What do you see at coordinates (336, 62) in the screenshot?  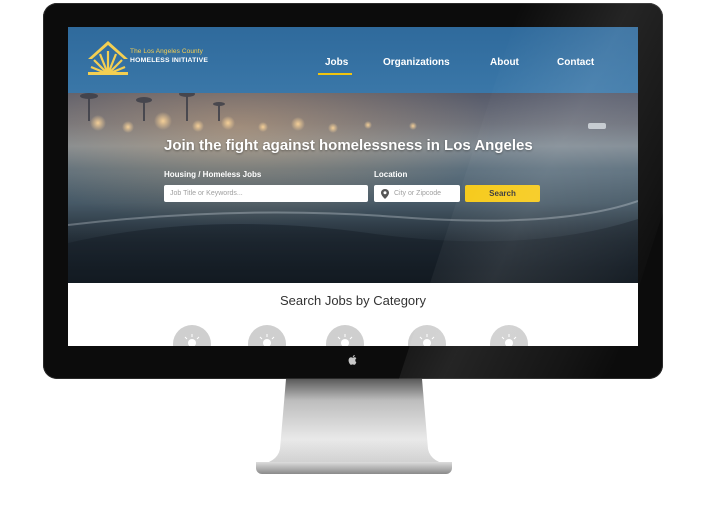 I see `nav-jobs: Jobs` at bounding box center [336, 62].